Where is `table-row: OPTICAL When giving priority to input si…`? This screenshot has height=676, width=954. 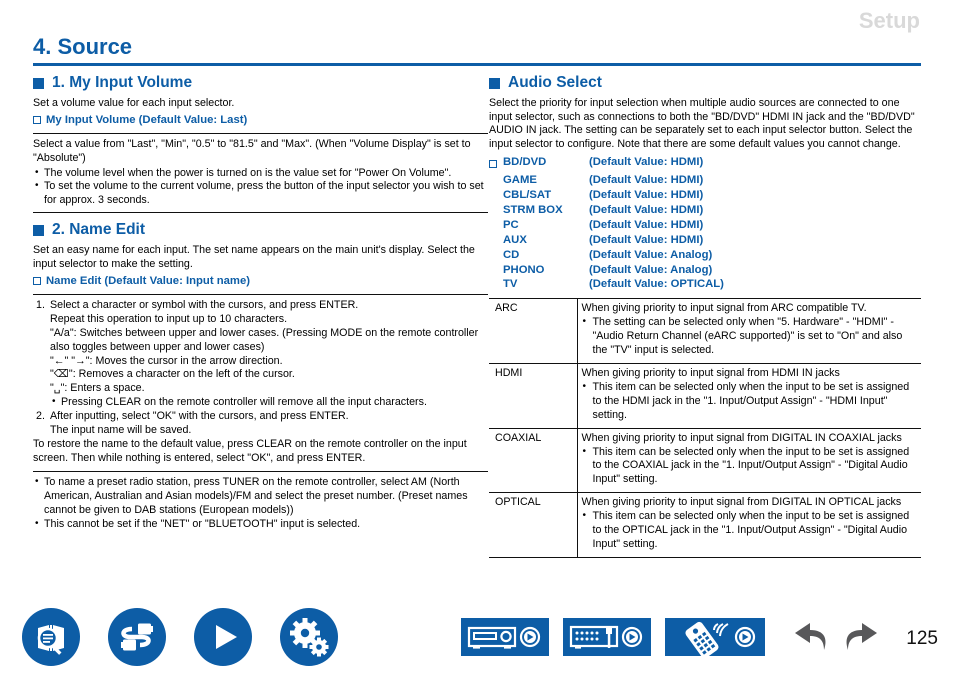
table-row: OPTICAL When giving priority to input si… is located at coordinates (705, 525).